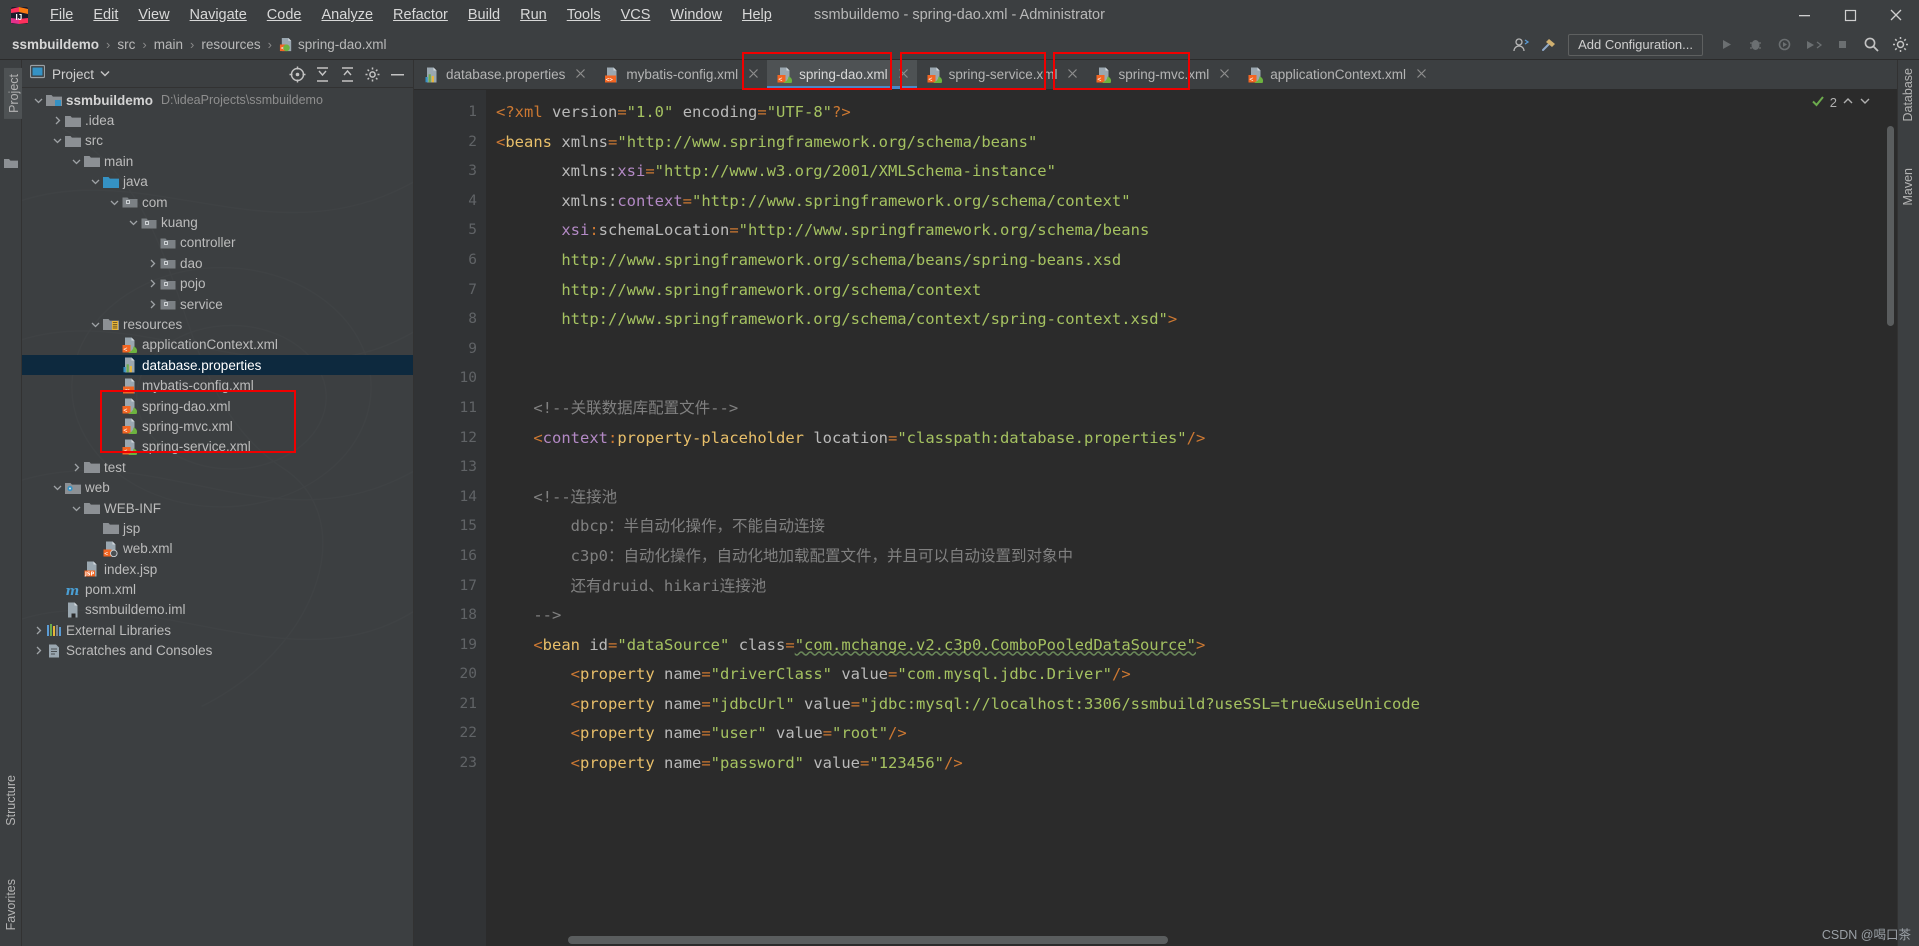  Describe the element at coordinates (1842, 45) in the screenshot. I see `stop-icon` at that location.